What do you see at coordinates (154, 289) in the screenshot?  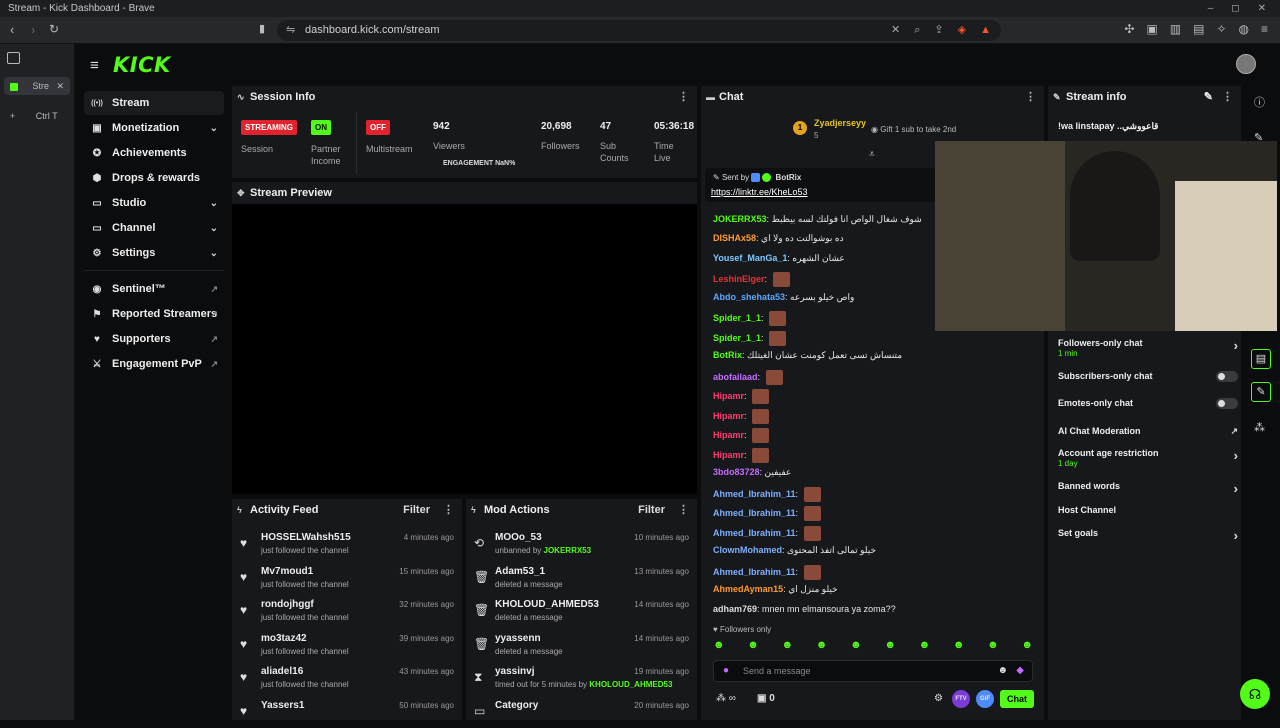 I see `nav-sentinel: ◉ Sentinel™ ↗` at bounding box center [154, 289].